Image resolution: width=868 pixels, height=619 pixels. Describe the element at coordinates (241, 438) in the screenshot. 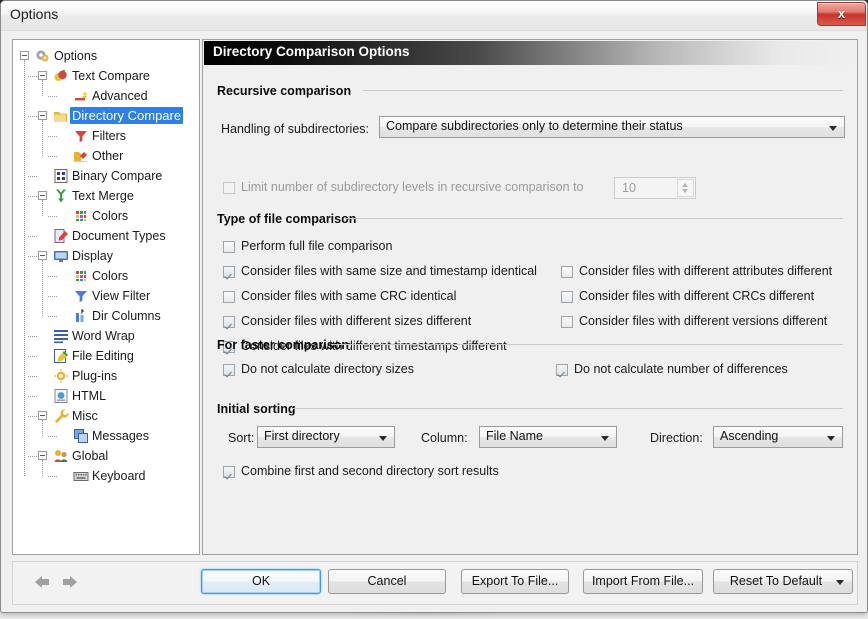

I see `sort-label: Sort:` at that location.